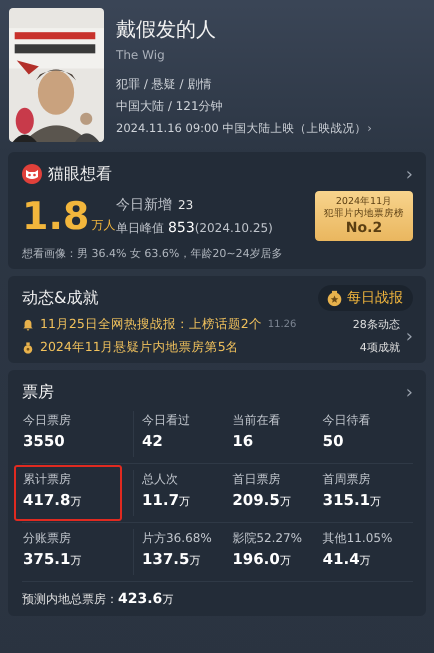 This screenshot has width=434, height=653. Describe the element at coordinates (46, 500) in the screenshot. I see `stat-value: 417.8` at that location.